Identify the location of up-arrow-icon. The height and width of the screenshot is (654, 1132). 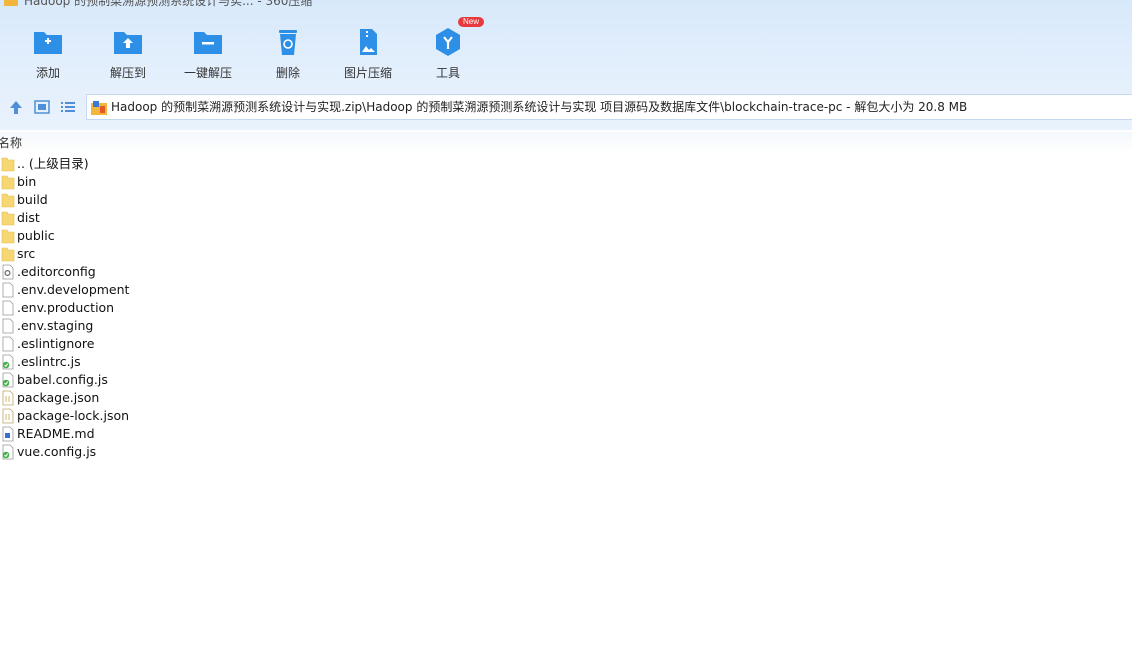
(16, 107).